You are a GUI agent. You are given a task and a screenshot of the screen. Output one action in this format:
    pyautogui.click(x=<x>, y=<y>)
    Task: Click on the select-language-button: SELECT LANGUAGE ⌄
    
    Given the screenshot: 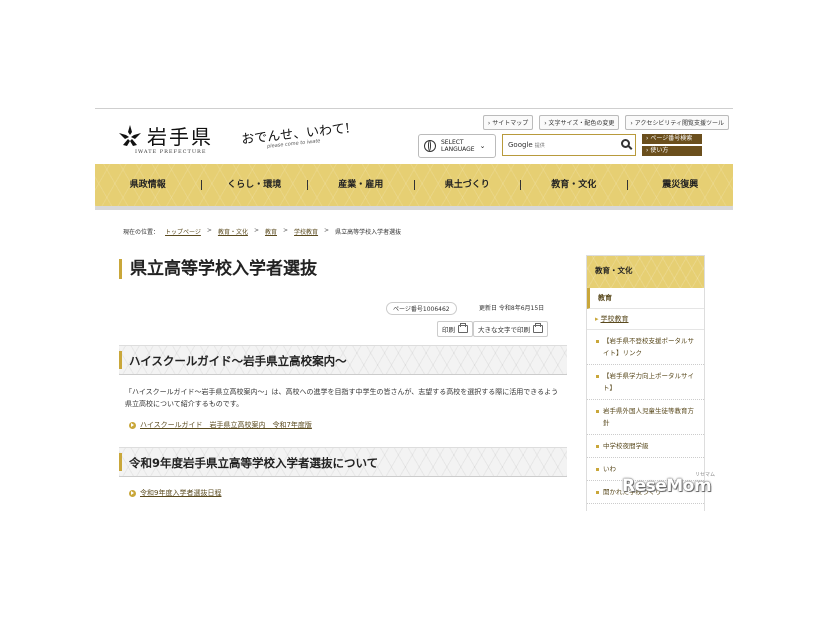 What is the action you would take?
    pyautogui.click(x=457, y=146)
    